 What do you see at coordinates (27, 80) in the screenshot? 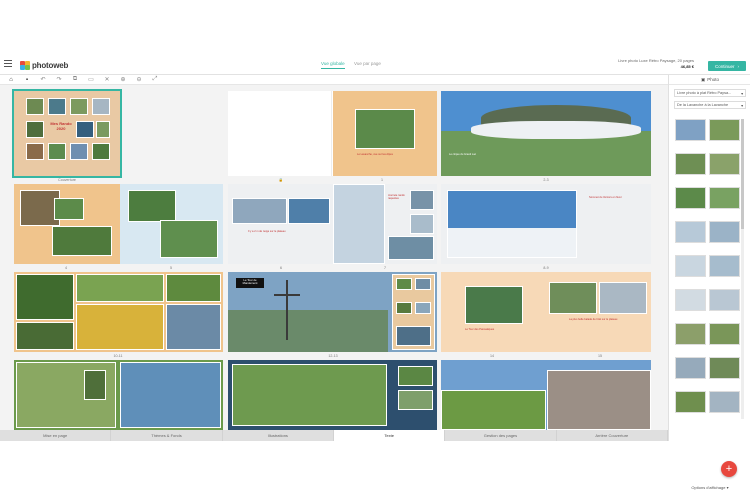
I see `save-icon: ▪` at bounding box center [27, 80].